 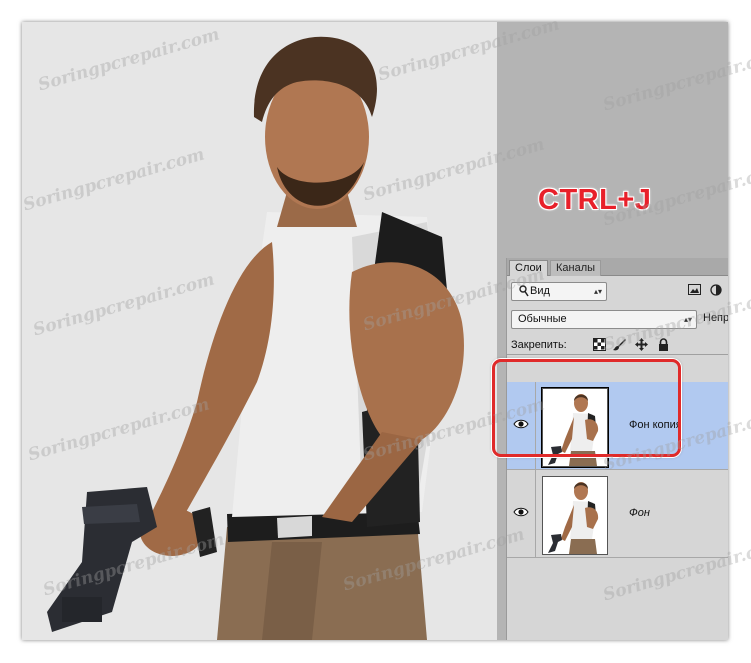 I want to click on layer-row-background: Фон, so click(x=617, y=514).